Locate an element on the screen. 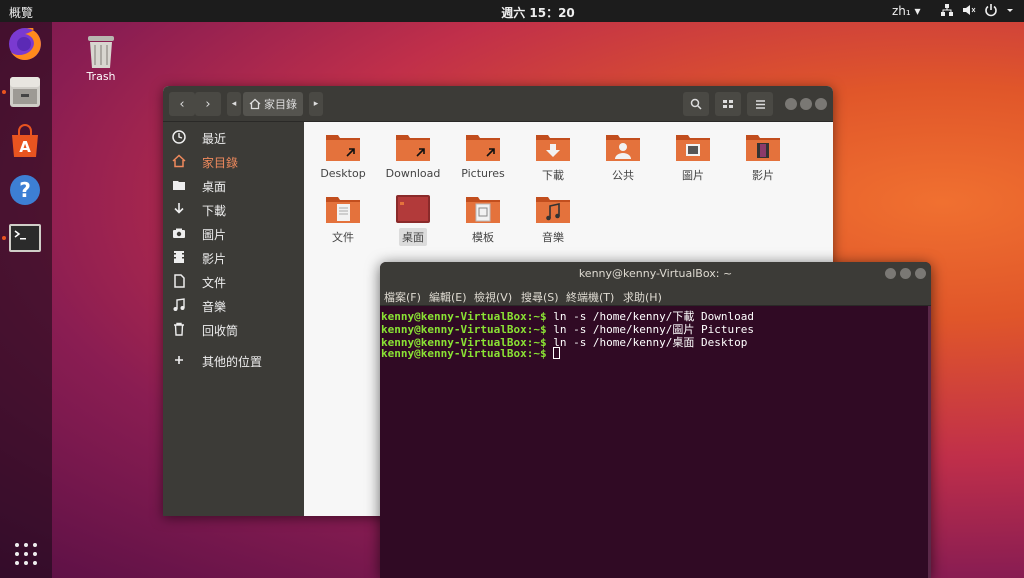 This screenshot has height=578, width=1024. sidebar-item-label: 文件 is located at coordinates (214, 283).